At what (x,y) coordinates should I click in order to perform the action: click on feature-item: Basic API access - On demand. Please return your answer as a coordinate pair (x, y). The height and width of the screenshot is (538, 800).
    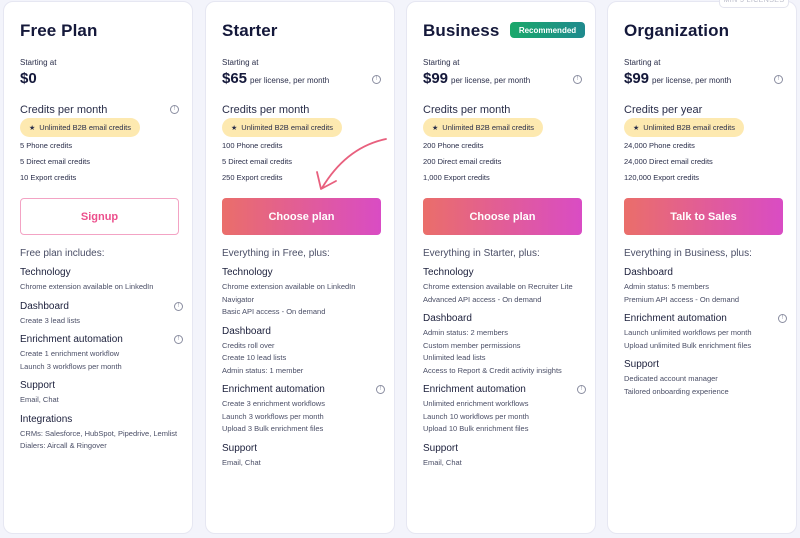
    Looking at the image, I should click on (274, 311).